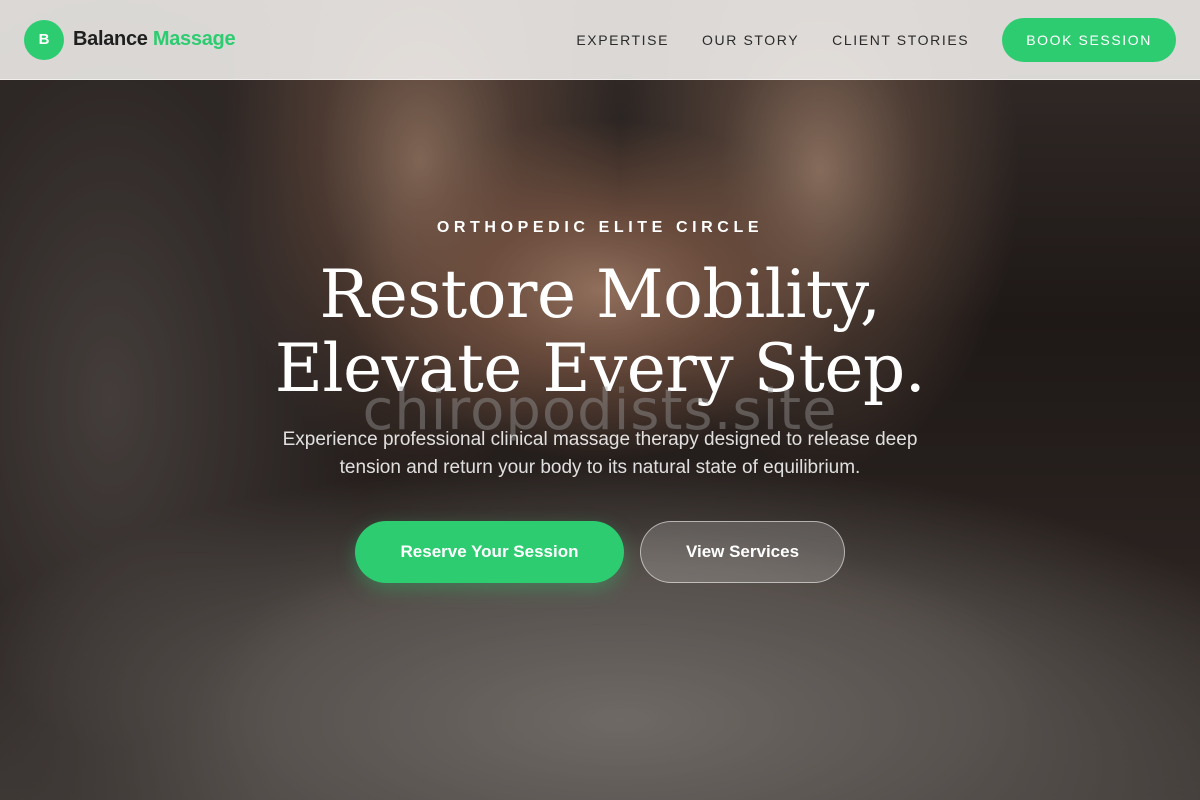  What do you see at coordinates (600, 294) in the screenshot?
I see `hero-headline-line1: Restore Mobility,` at bounding box center [600, 294].